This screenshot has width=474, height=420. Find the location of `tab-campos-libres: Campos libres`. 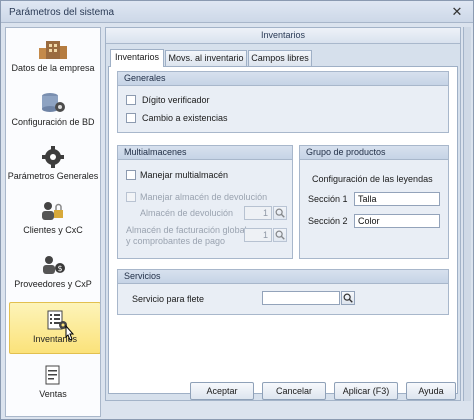

tab-campos-libres: Campos libres is located at coordinates (280, 58).